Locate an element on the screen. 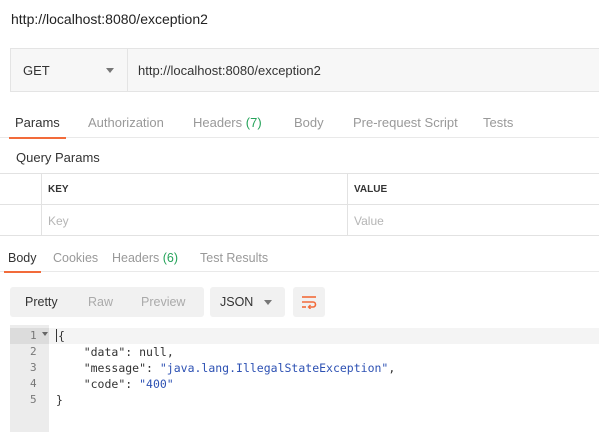  tab-params: Params is located at coordinates (37, 123).